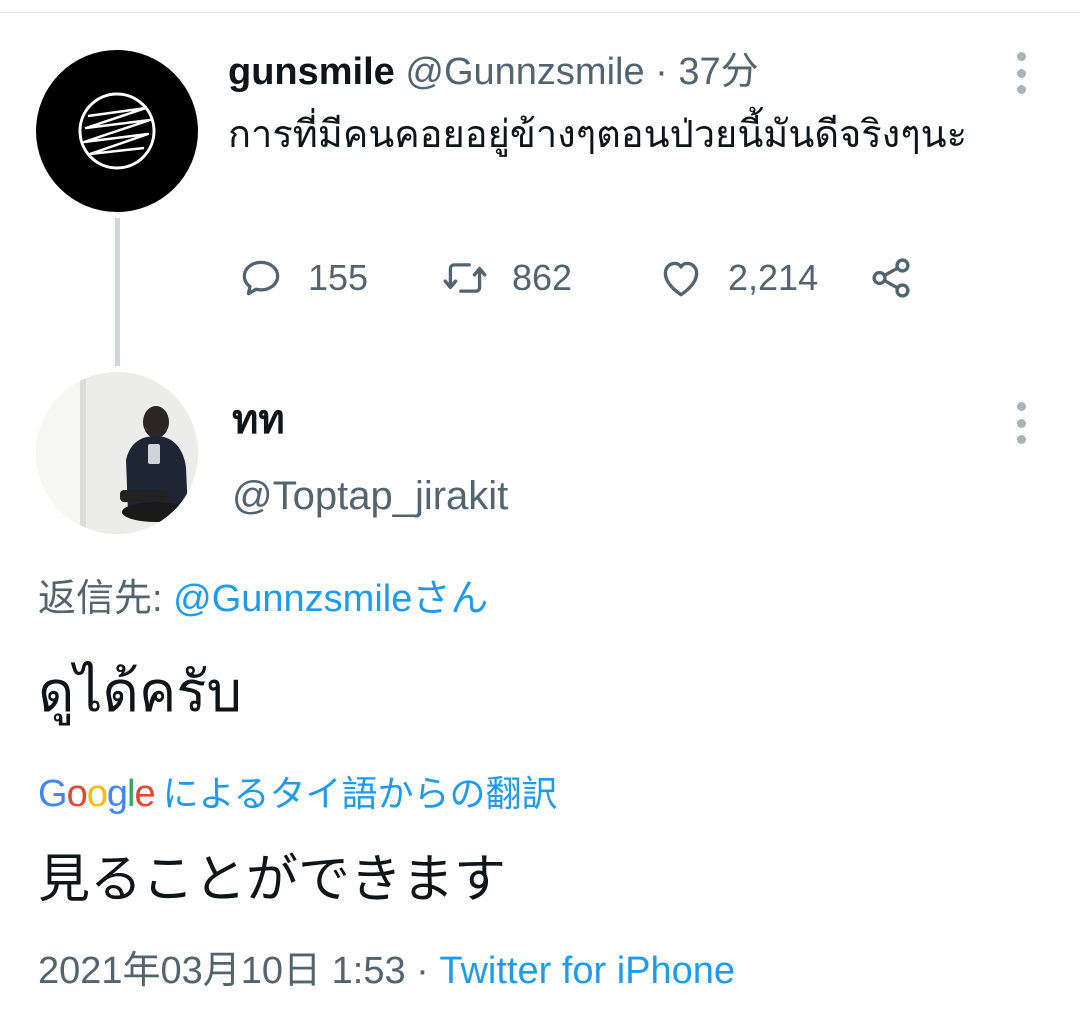  Describe the element at coordinates (506, 278) in the screenshot. I see `retweet-button: 862` at that location.